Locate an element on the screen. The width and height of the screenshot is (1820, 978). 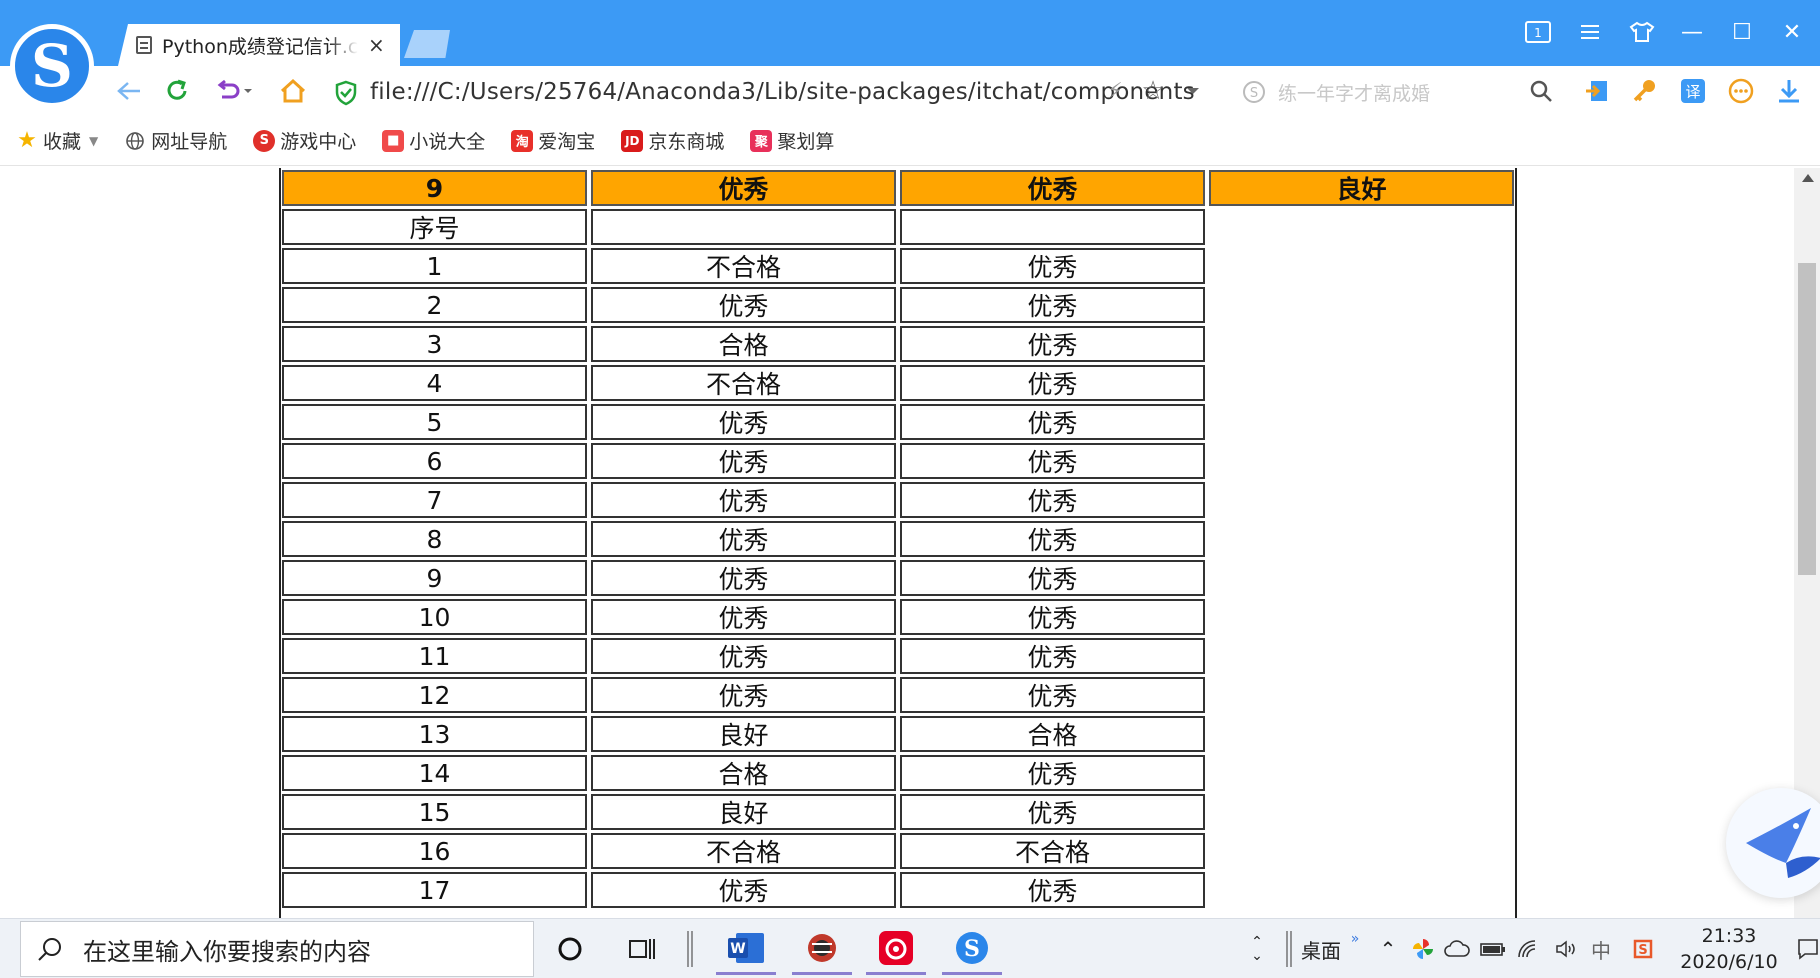
lightning-icon: ⚡ is located at coordinates (1115, 91).